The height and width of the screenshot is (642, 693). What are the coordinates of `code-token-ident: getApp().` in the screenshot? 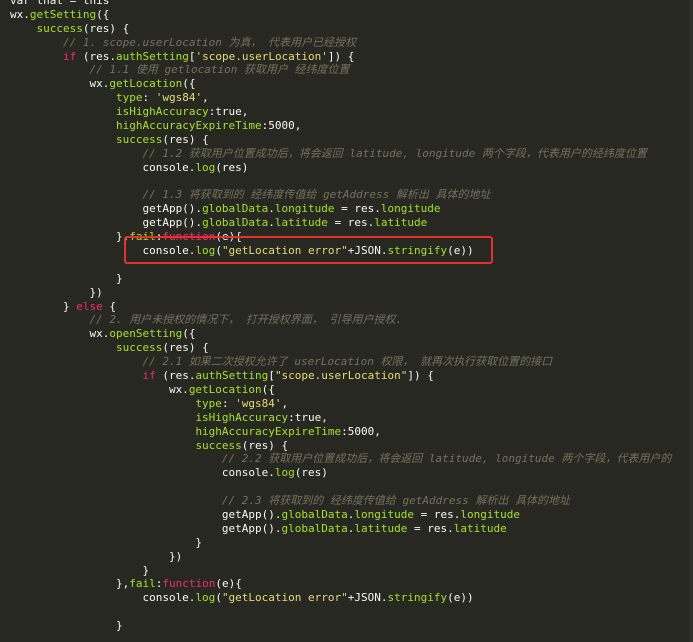 It's located at (106, 209).